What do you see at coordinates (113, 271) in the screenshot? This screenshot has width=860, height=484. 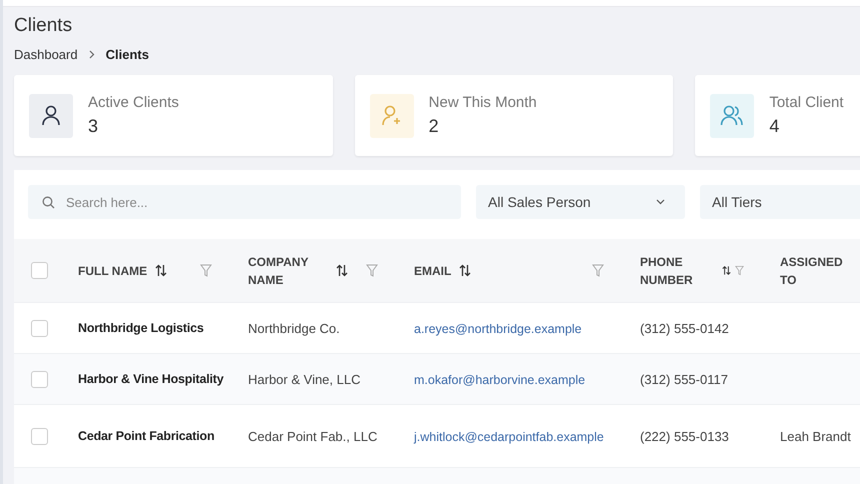 I see `column-header: FULL NAME` at bounding box center [113, 271].